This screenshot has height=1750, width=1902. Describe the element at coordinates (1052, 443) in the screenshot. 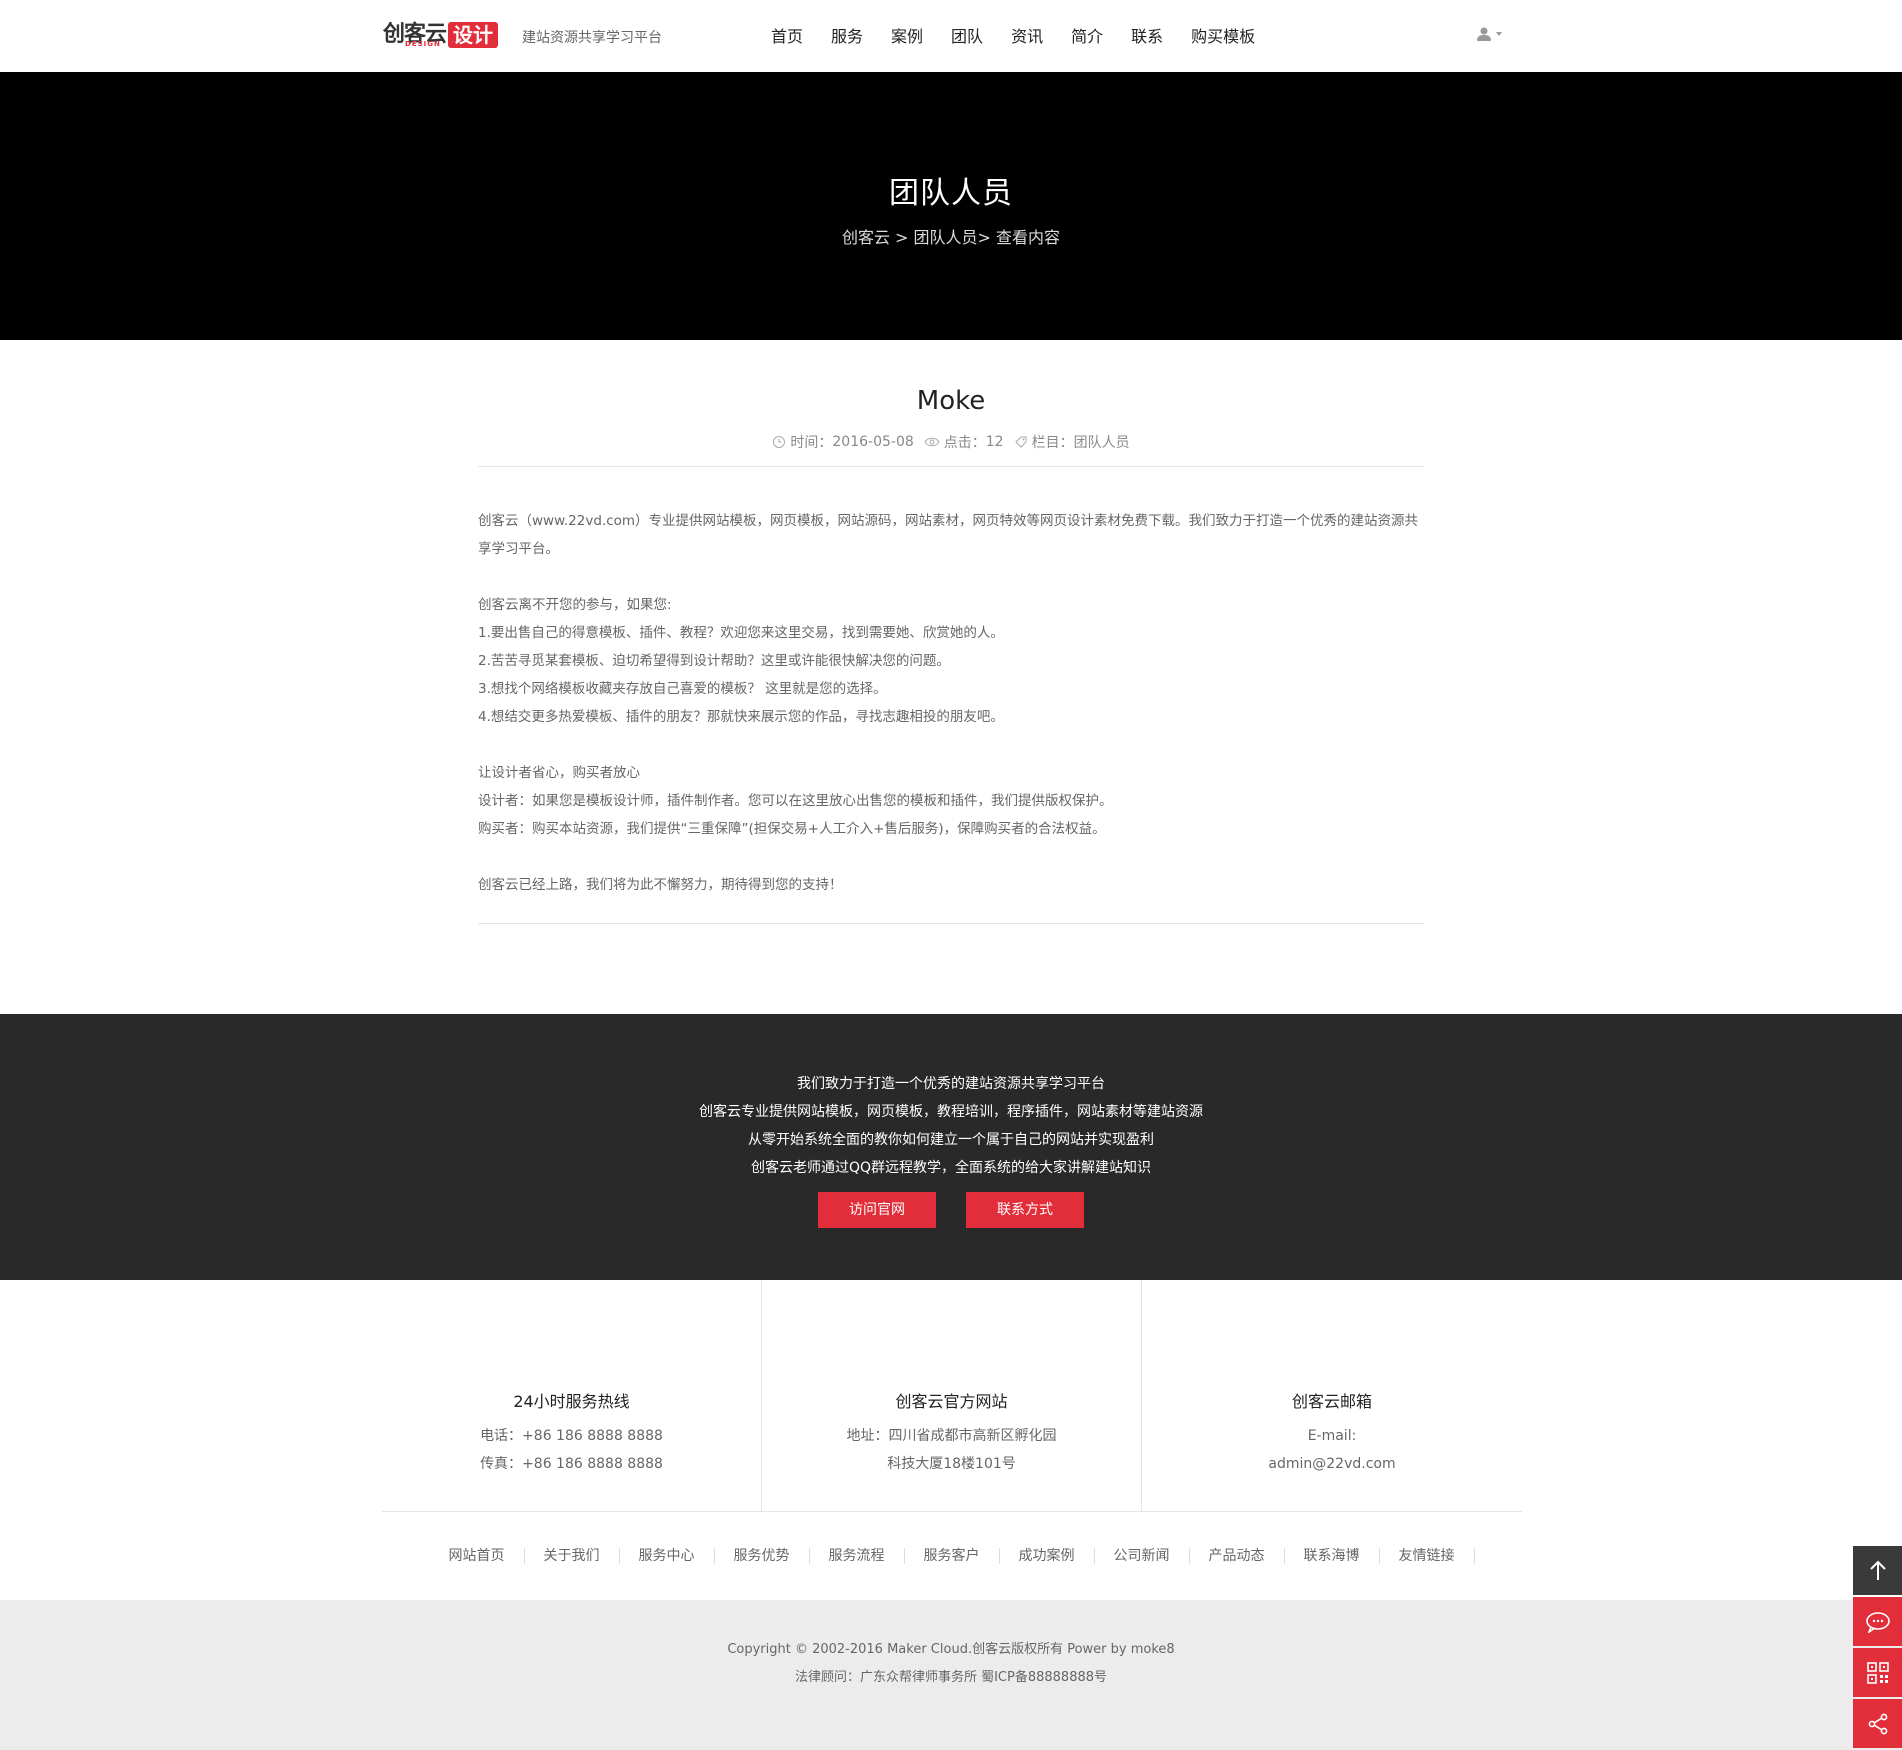

I see `meta-column-label: 栏目：` at that location.